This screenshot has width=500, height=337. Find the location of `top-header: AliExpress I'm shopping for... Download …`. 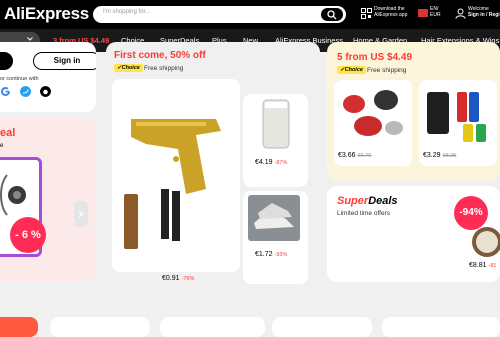

top-header: AliExpress I'm shopping for... Download … is located at coordinates (250, 14).